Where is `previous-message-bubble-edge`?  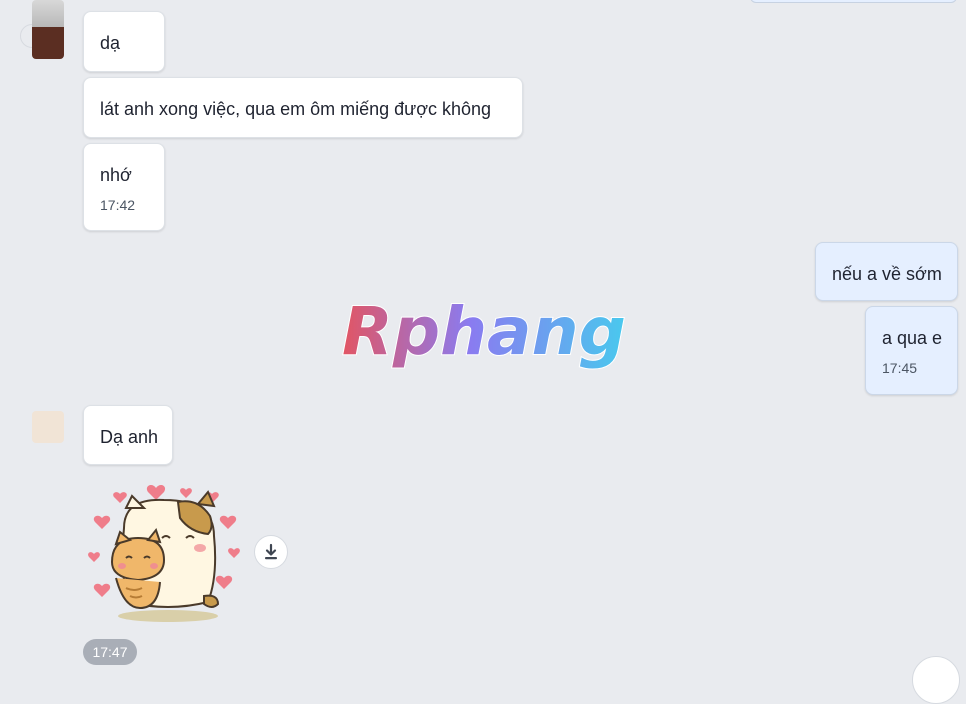 previous-message-bubble-edge is located at coordinates (853, 1).